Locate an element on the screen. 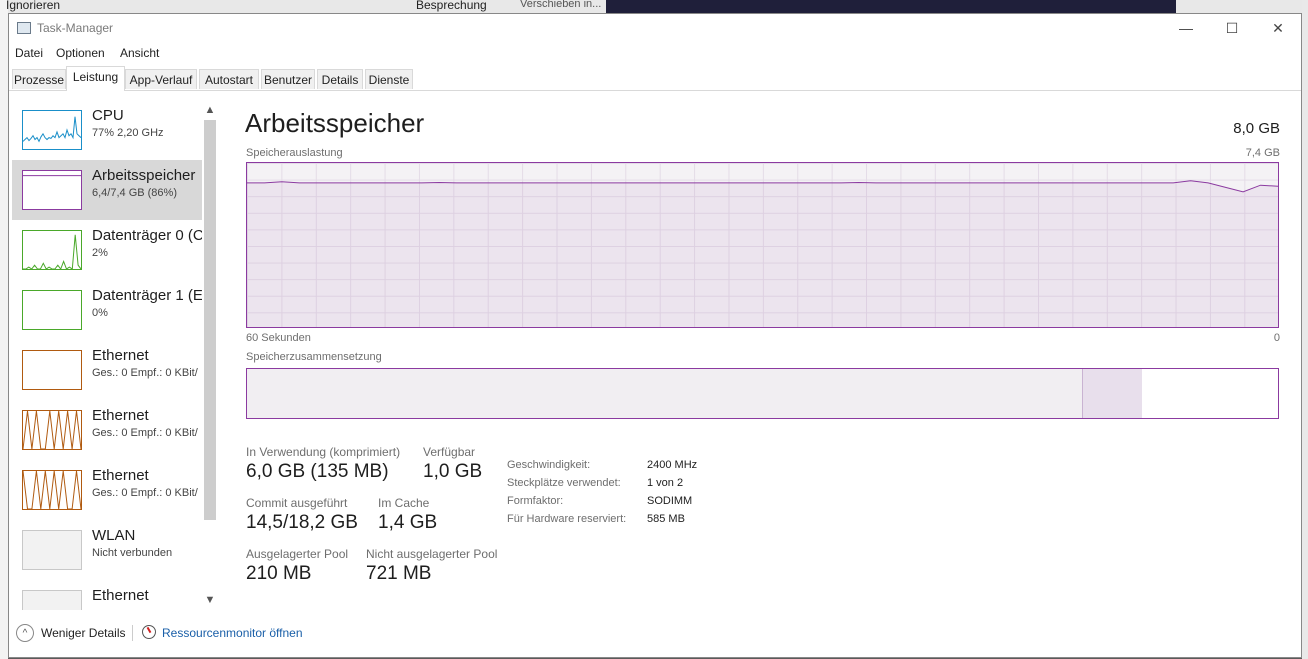  close-button: ✕ is located at coordinates (1278, 28).